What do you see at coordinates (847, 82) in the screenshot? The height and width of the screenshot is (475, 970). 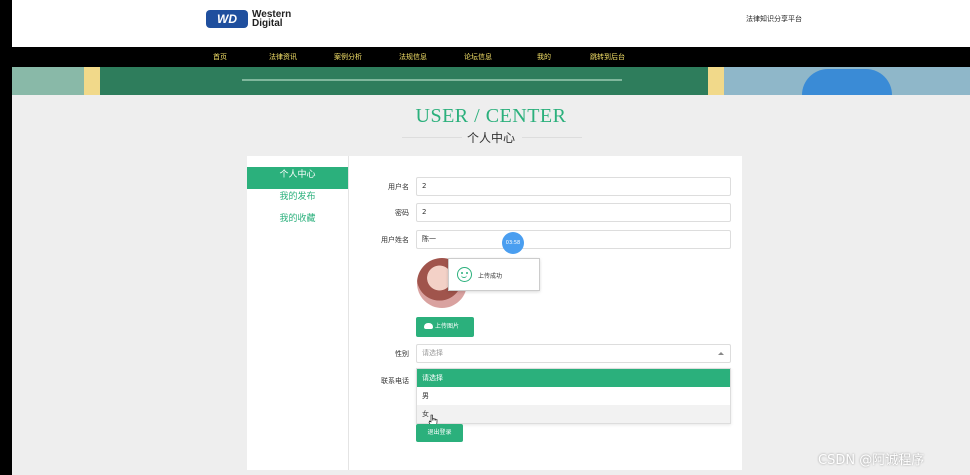 I see `banner-figure` at bounding box center [847, 82].